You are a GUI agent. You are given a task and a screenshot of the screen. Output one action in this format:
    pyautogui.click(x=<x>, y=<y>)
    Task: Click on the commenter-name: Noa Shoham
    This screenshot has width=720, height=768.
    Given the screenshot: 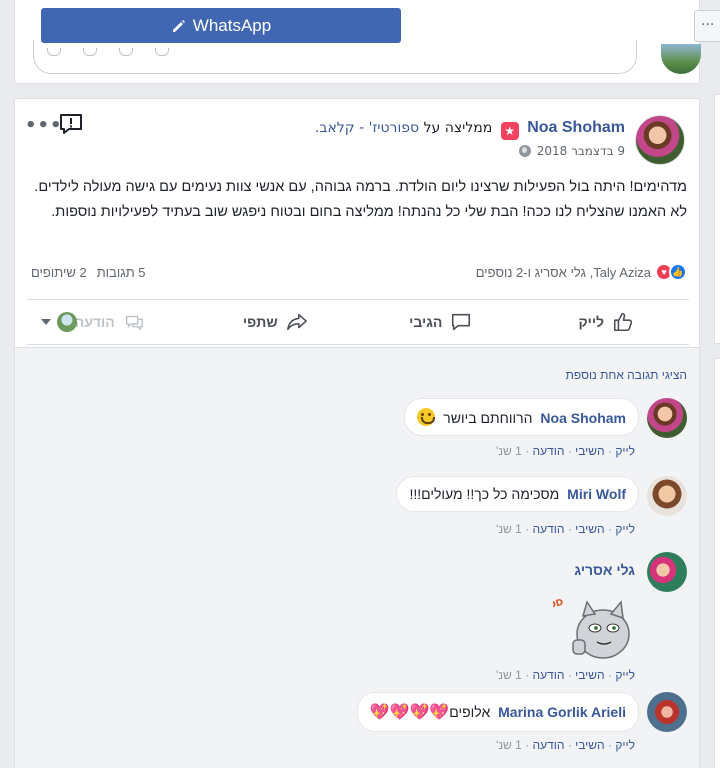 What is the action you would take?
    pyautogui.click(x=583, y=418)
    